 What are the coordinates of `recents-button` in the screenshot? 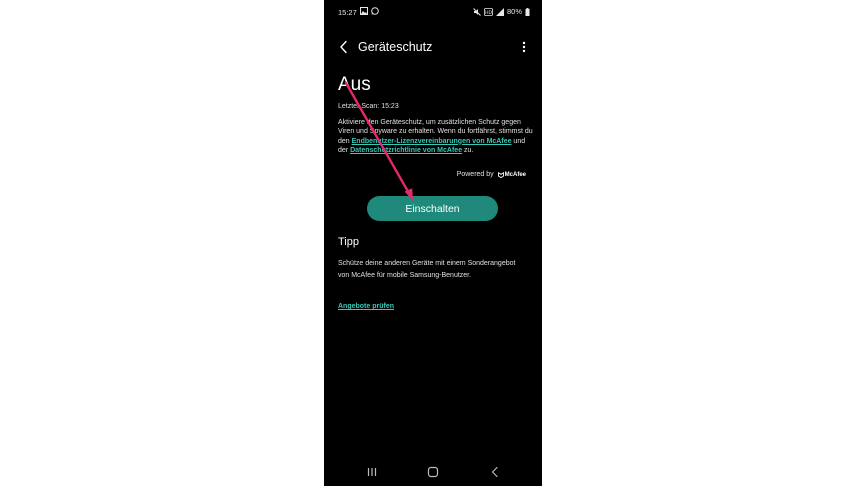 It's located at (372, 472).